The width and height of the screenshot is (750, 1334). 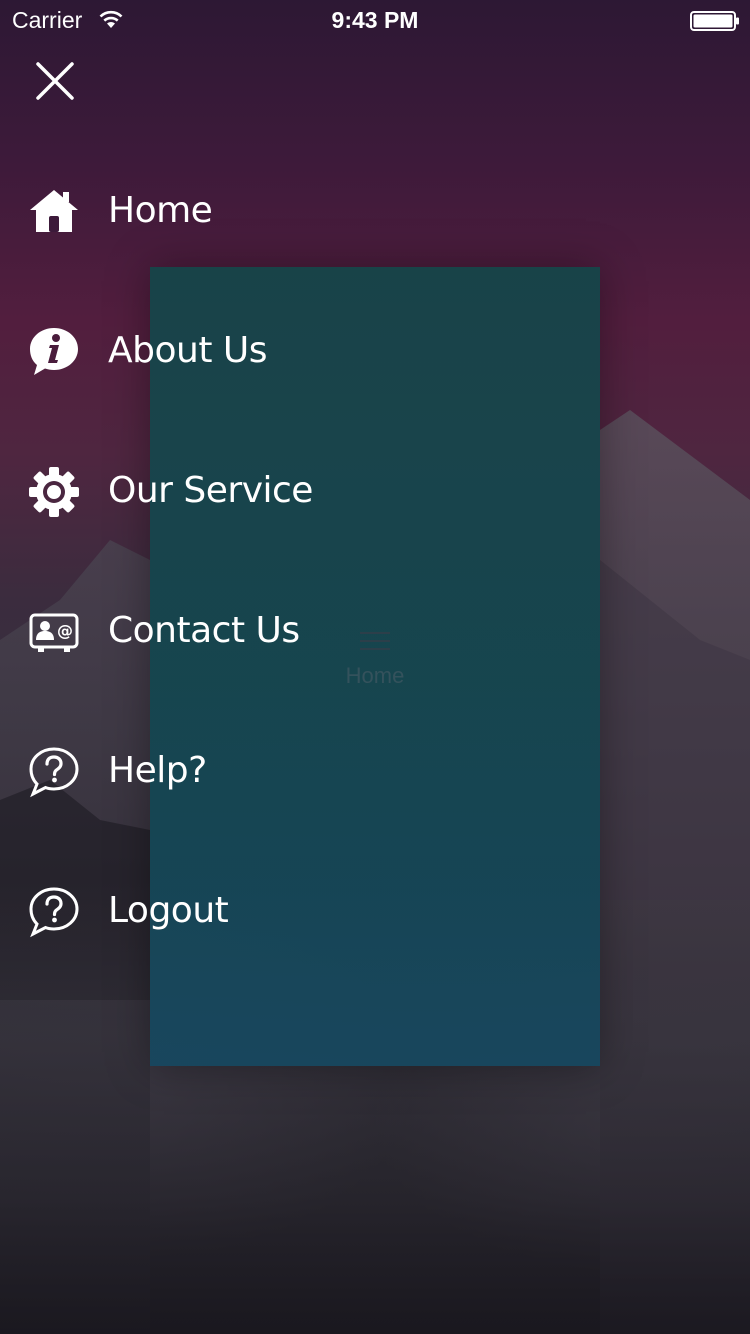 I want to click on status-time: 9:43 PM, so click(x=375, y=20).